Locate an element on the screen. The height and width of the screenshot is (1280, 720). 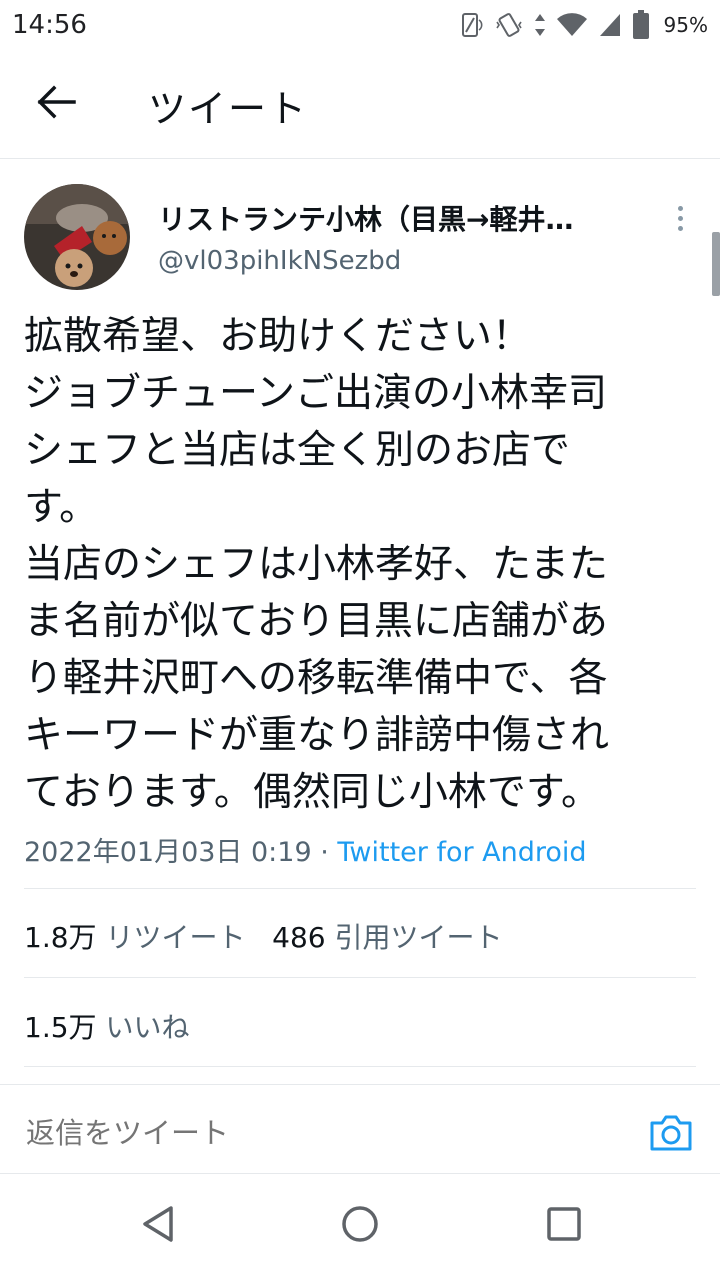
home-circle-icon is located at coordinates (360, 1226).